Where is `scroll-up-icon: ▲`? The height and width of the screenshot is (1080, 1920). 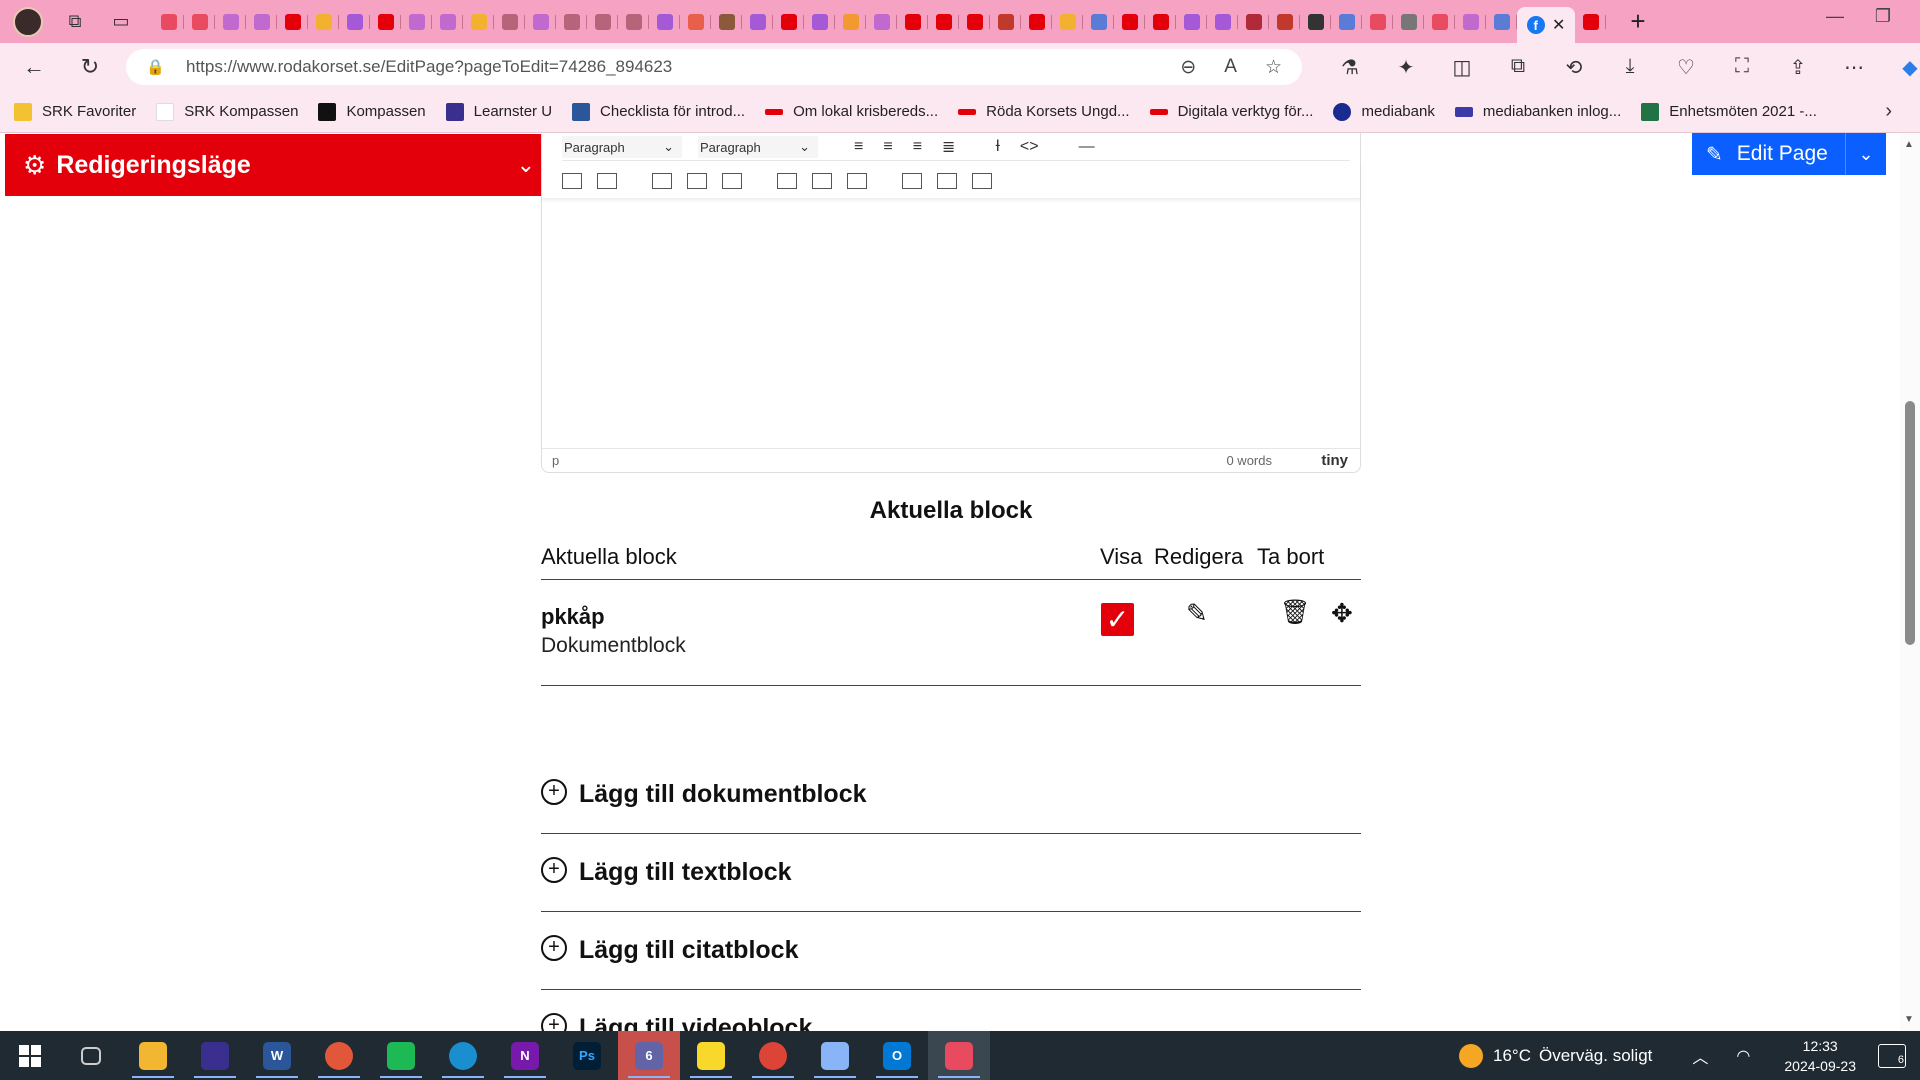 scroll-up-icon: ▲ is located at coordinates (1909, 144).